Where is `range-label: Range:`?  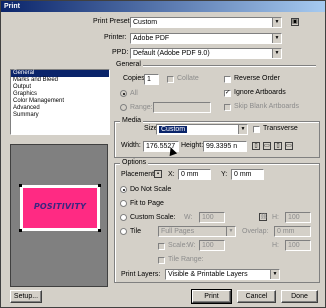
range-label: Range: is located at coordinates (141, 107).